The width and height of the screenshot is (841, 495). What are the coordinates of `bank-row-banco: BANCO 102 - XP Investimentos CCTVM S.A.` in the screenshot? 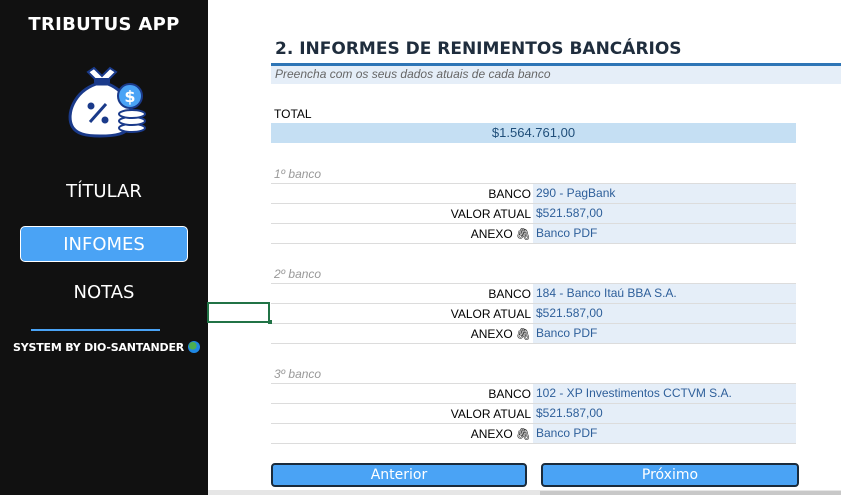 It's located at (533, 394).